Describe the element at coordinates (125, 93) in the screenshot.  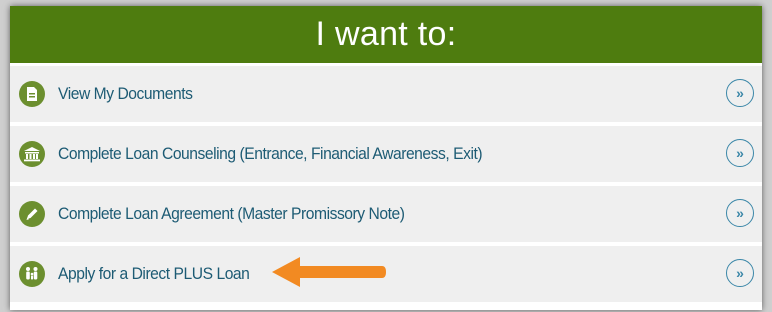
I see `menu-item-label: View My Documents` at that location.